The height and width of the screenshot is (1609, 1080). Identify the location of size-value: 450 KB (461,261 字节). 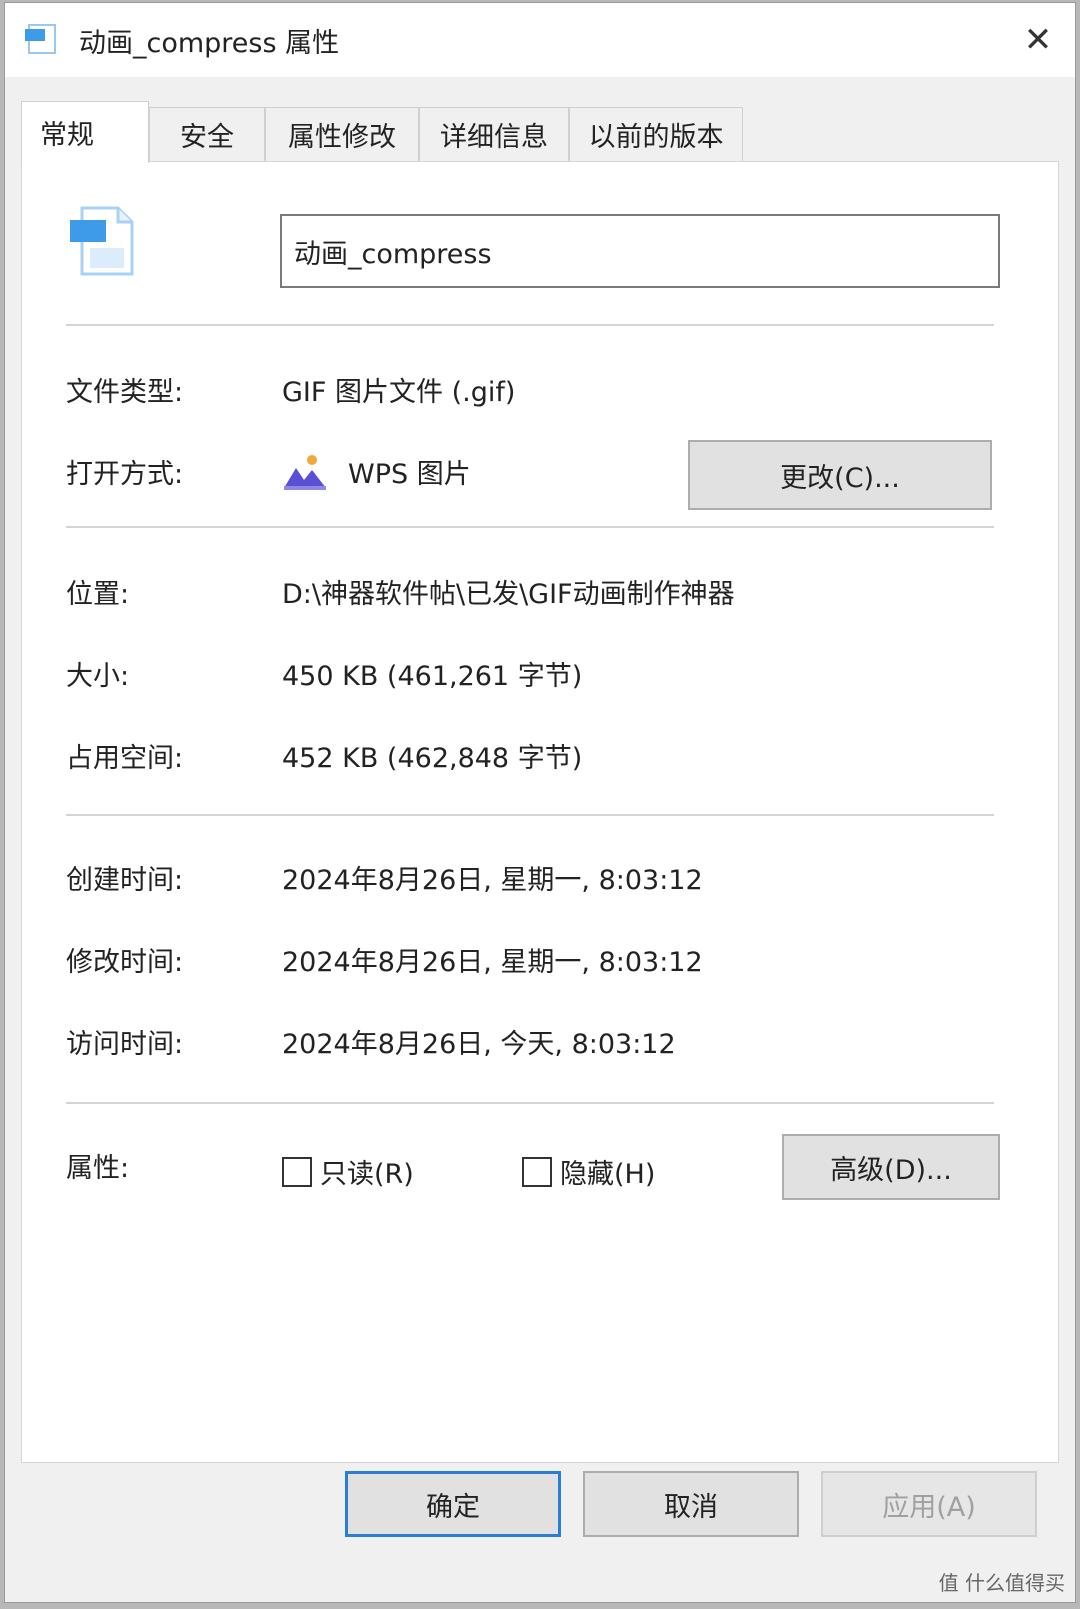
(432, 676).